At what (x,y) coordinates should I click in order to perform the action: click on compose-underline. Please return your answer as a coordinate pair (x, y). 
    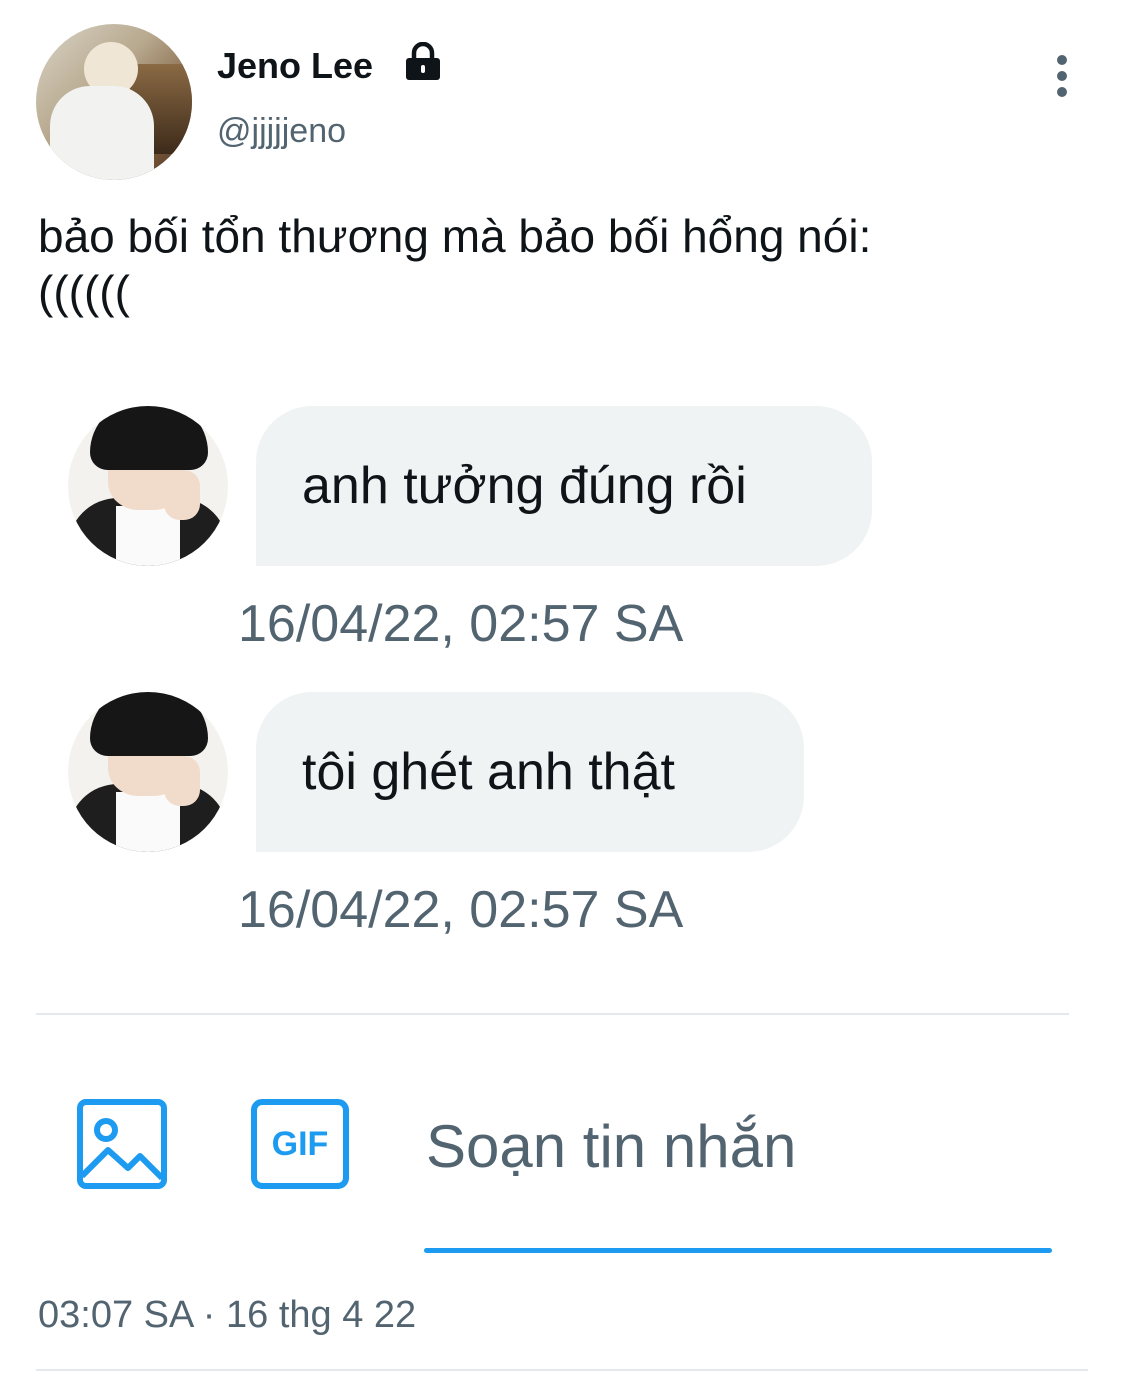
    Looking at the image, I should click on (738, 1250).